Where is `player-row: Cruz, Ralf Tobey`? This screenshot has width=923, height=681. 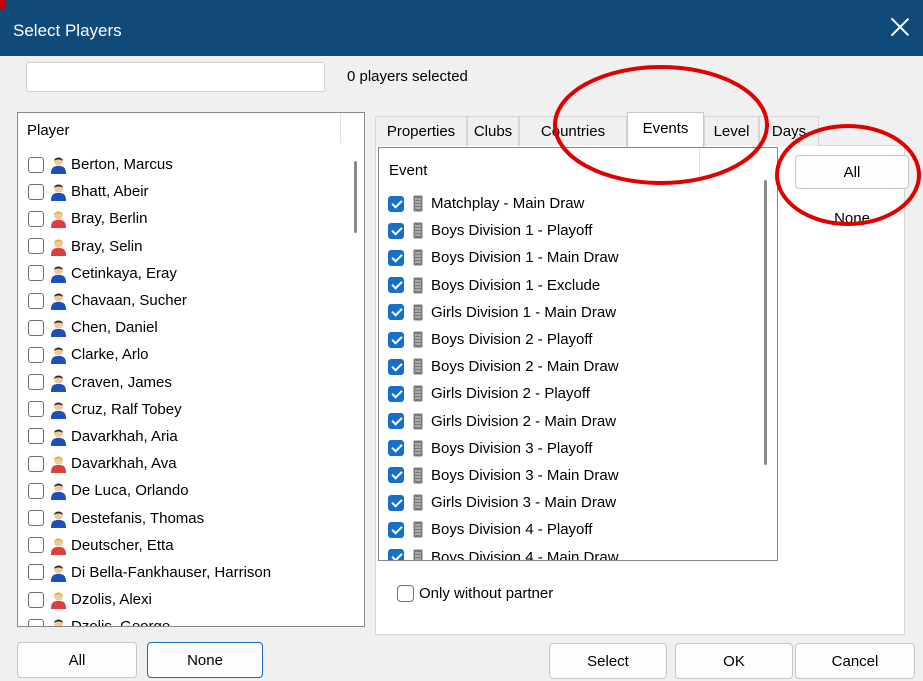 player-row: Cruz, Ralf Tobey is located at coordinates (183, 409).